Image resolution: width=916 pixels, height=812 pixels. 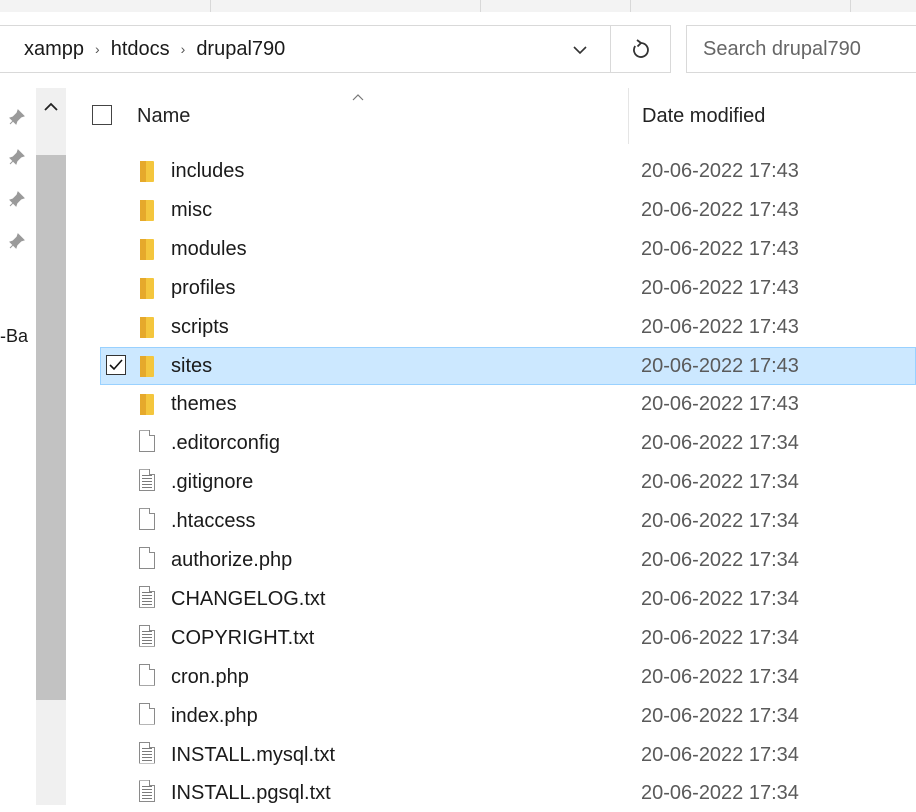 What do you see at coordinates (213, 521) in the screenshot?
I see `file-name: .htaccess` at bounding box center [213, 521].